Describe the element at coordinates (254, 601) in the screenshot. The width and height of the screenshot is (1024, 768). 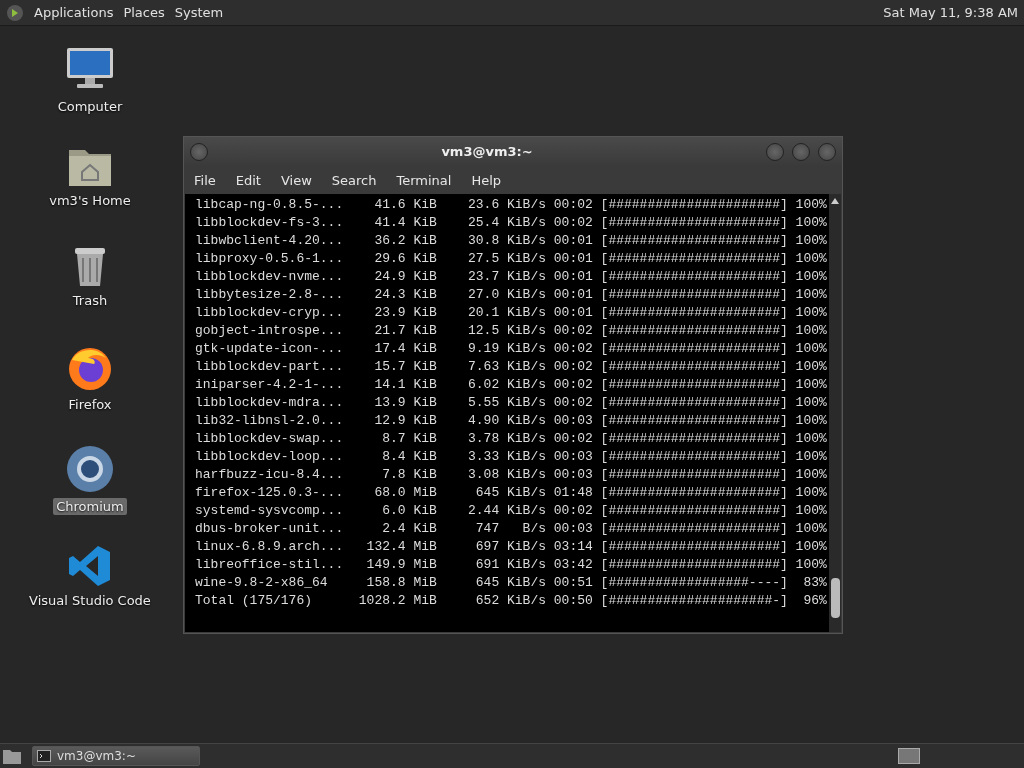
I see `package-name: Total (175/176)` at that location.